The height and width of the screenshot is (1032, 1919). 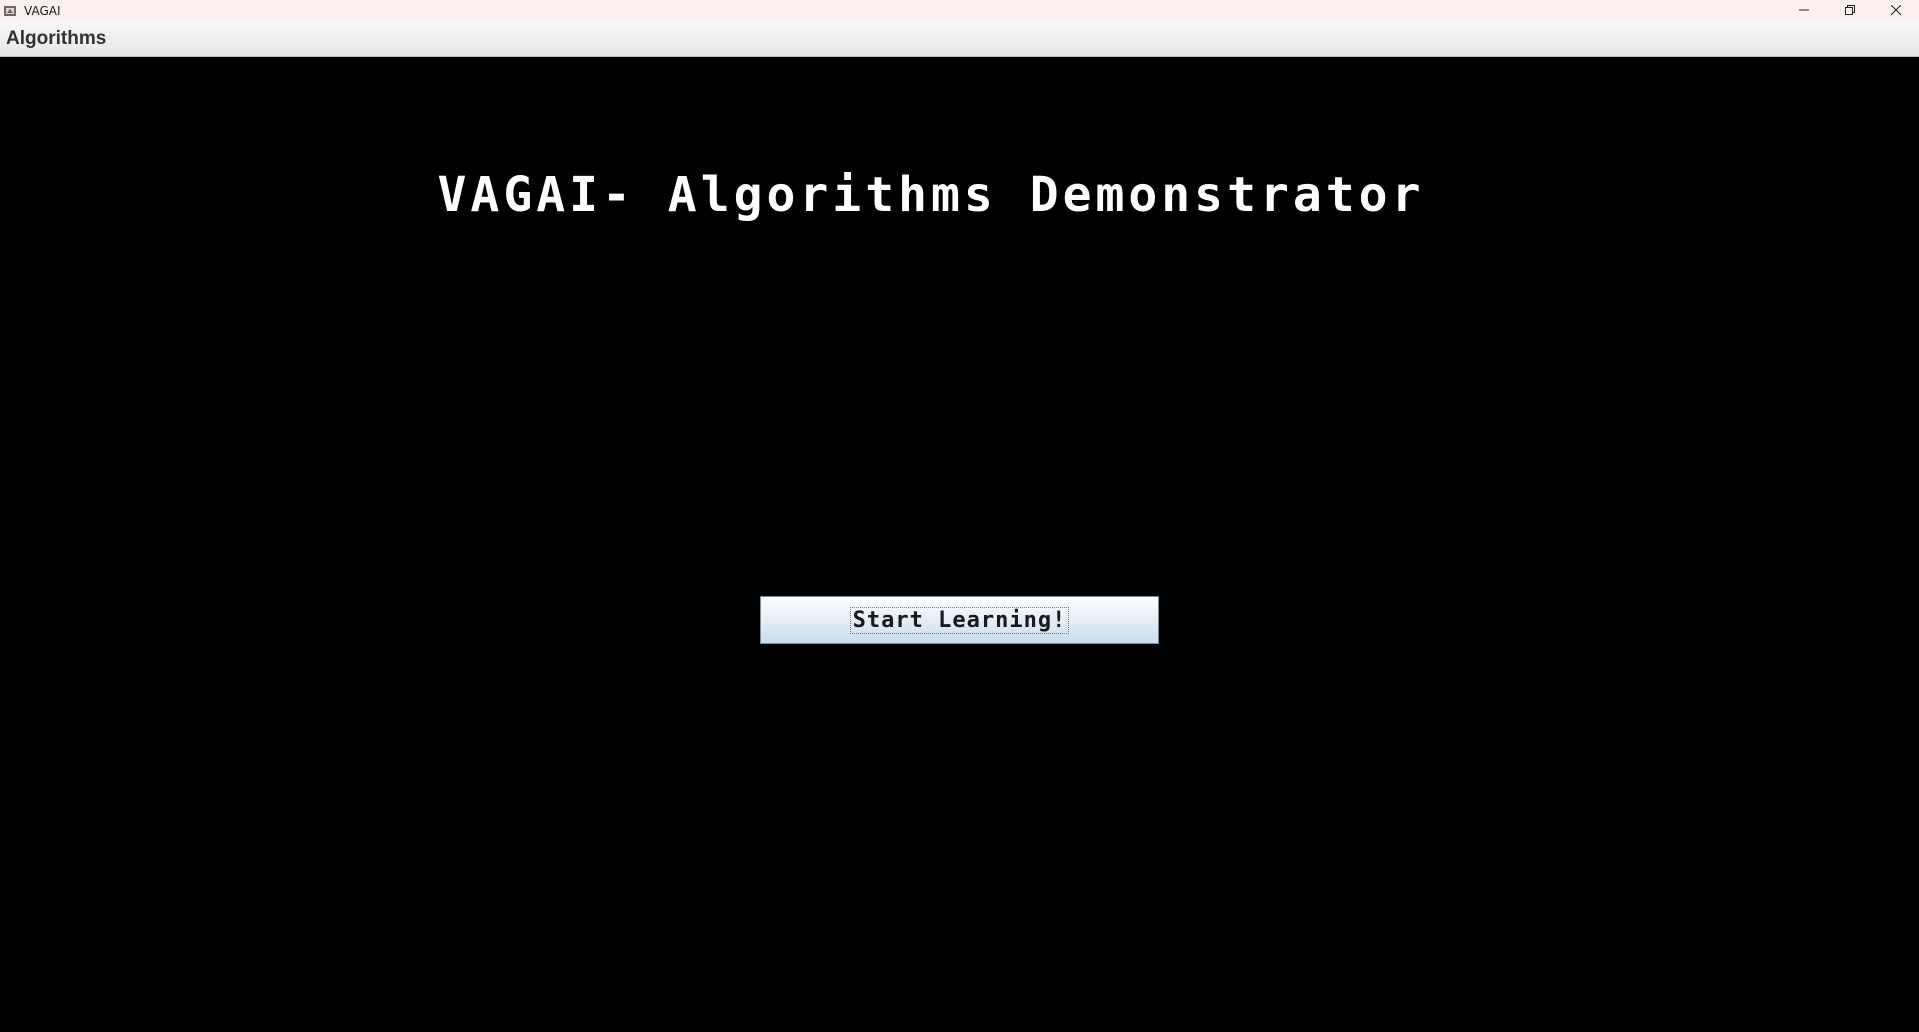 What do you see at coordinates (10, 11) in the screenshot?
I see `java-app-icon` at bounding box center [10, 11].